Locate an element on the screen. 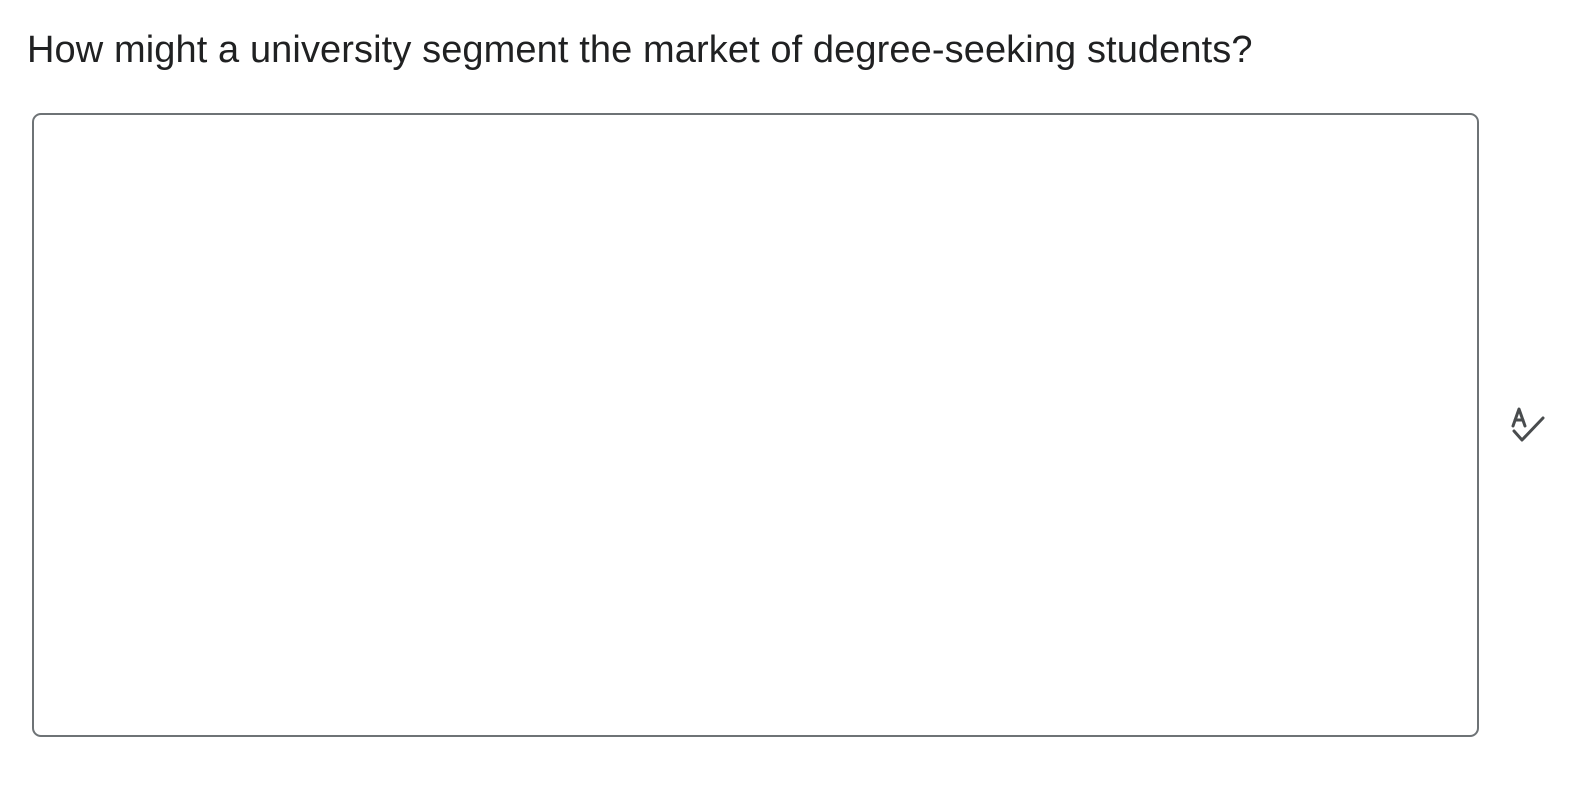 Image resolution: width=1579 pixels, height=797 pixels. spellcheck-icon is located at coordinates (1526, 425).